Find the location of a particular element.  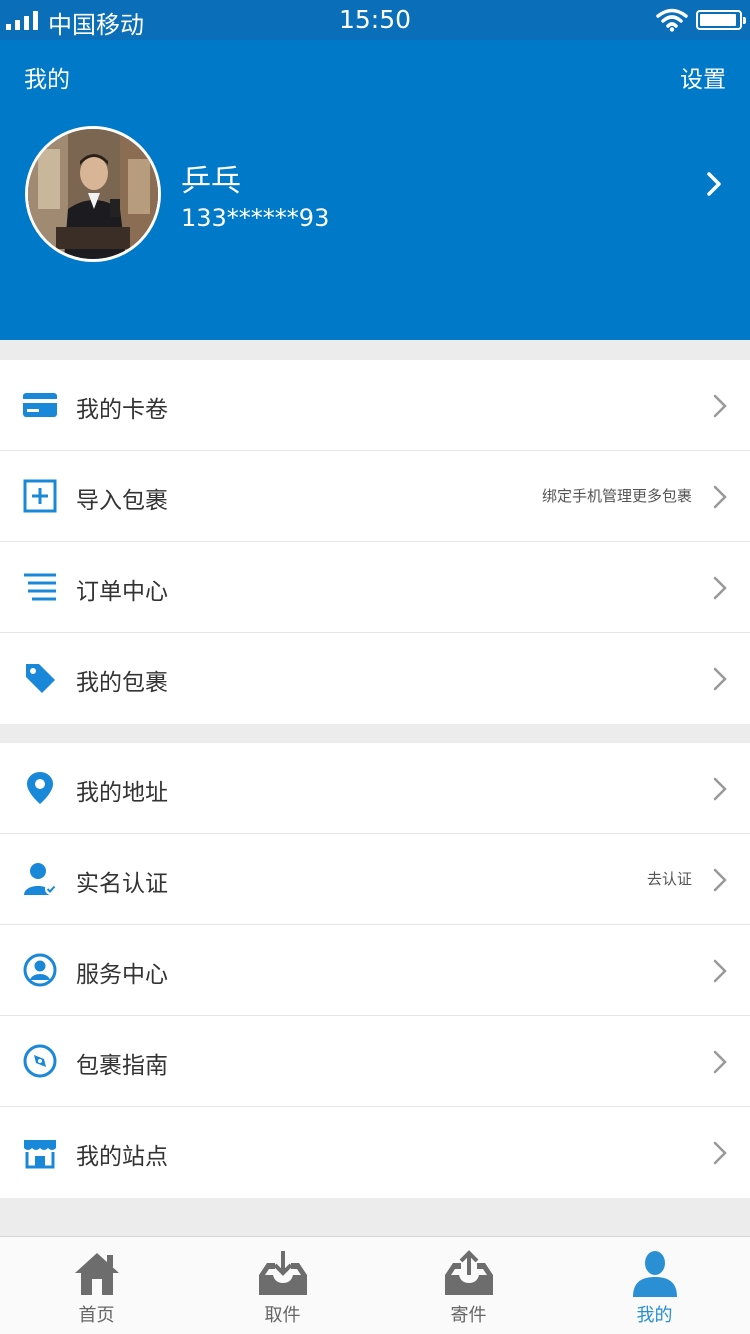

menu-item-label: 服务中心 is located at coordinates (122, 975).